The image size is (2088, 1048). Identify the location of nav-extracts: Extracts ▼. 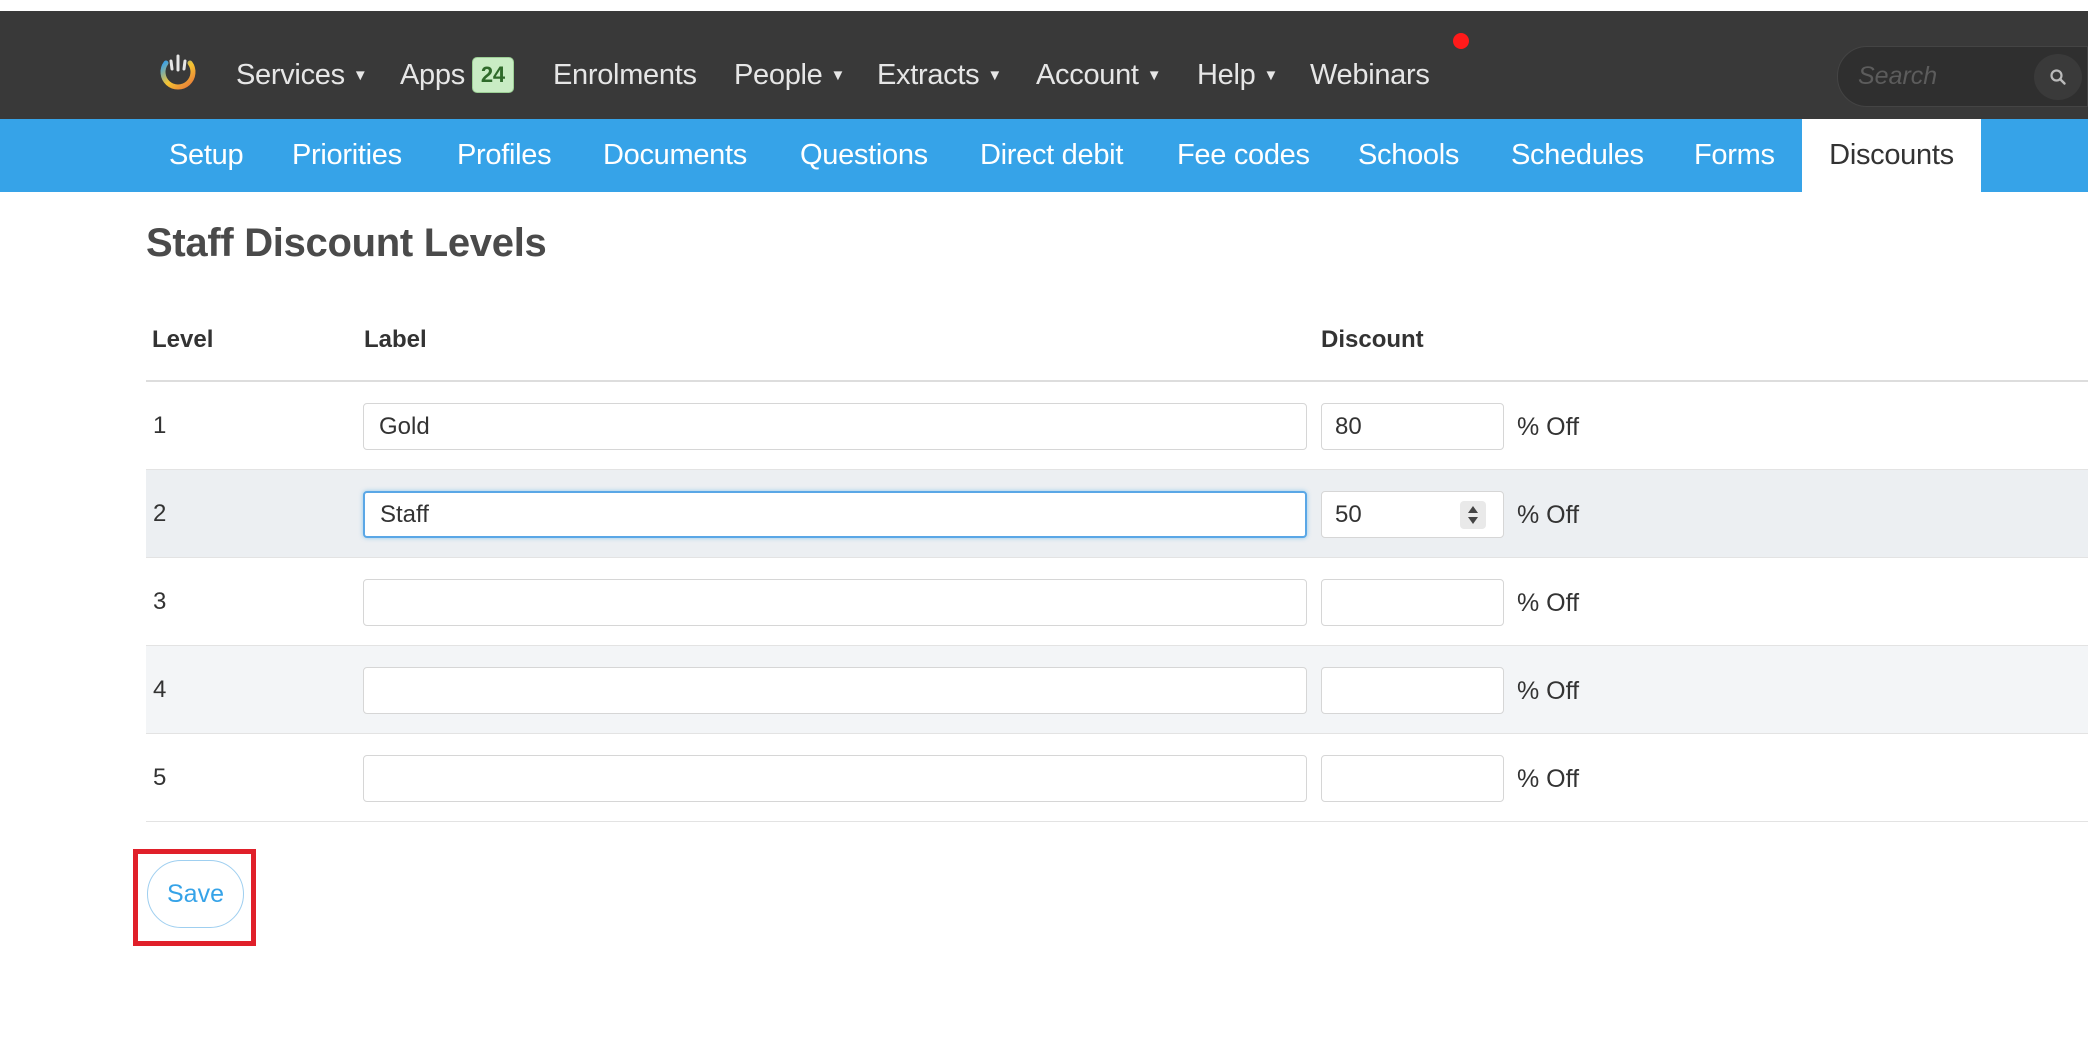
(939, 75).